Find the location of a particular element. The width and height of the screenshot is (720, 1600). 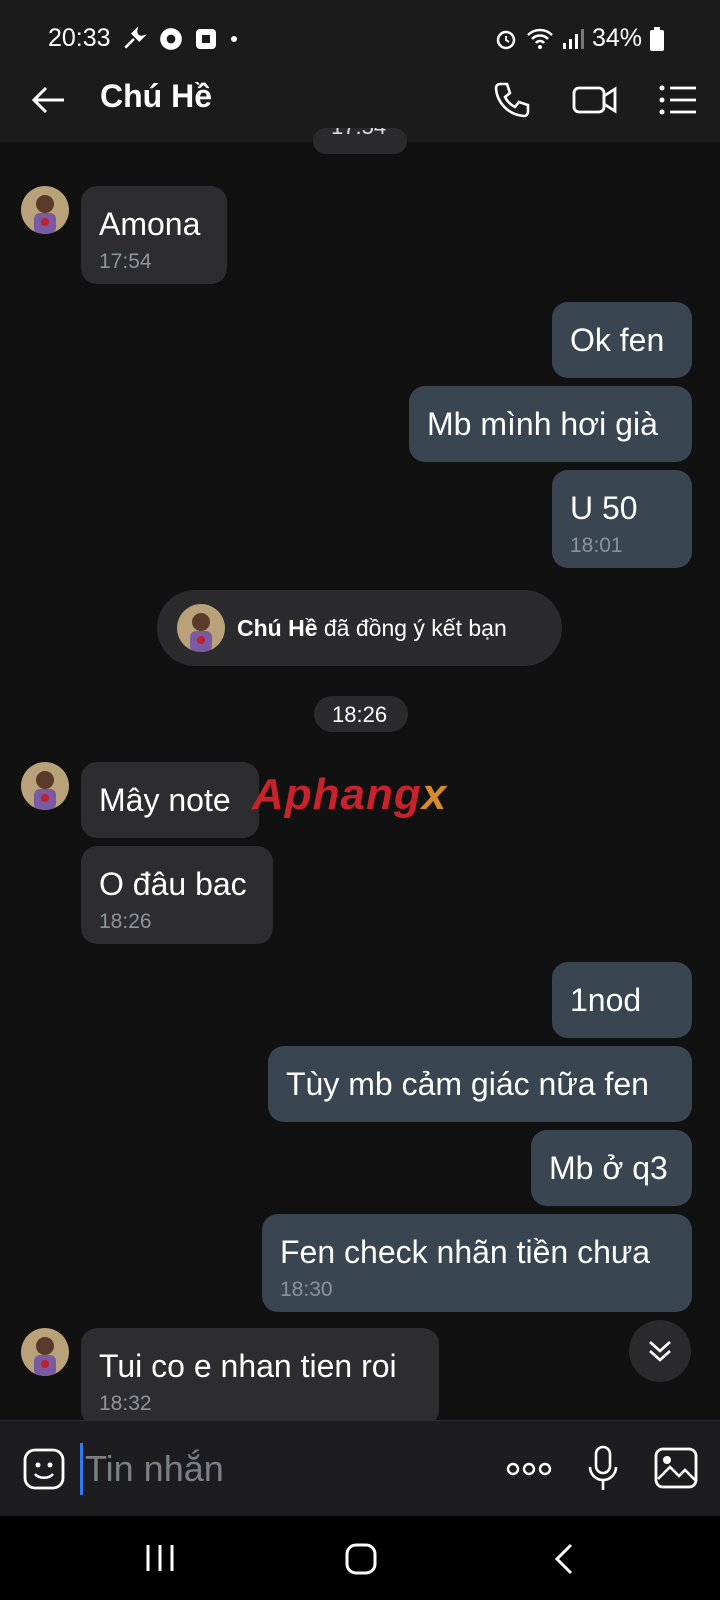

video-call-icon is located at coordinates (595, 100).